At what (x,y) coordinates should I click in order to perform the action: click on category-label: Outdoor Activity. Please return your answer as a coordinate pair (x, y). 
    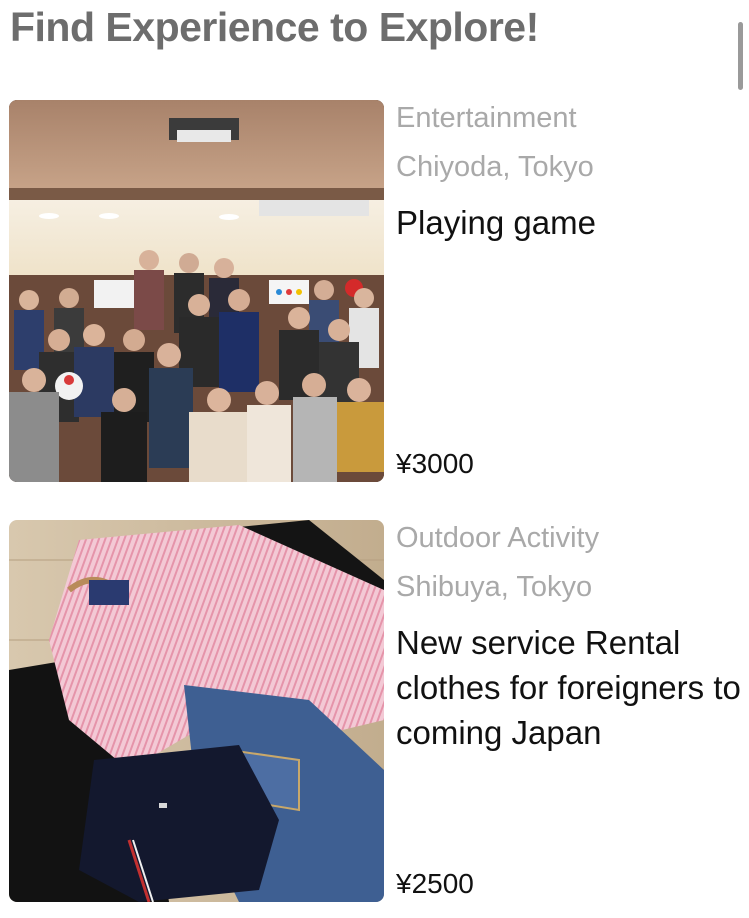
    Looking at the image, I should click on (498, 538).